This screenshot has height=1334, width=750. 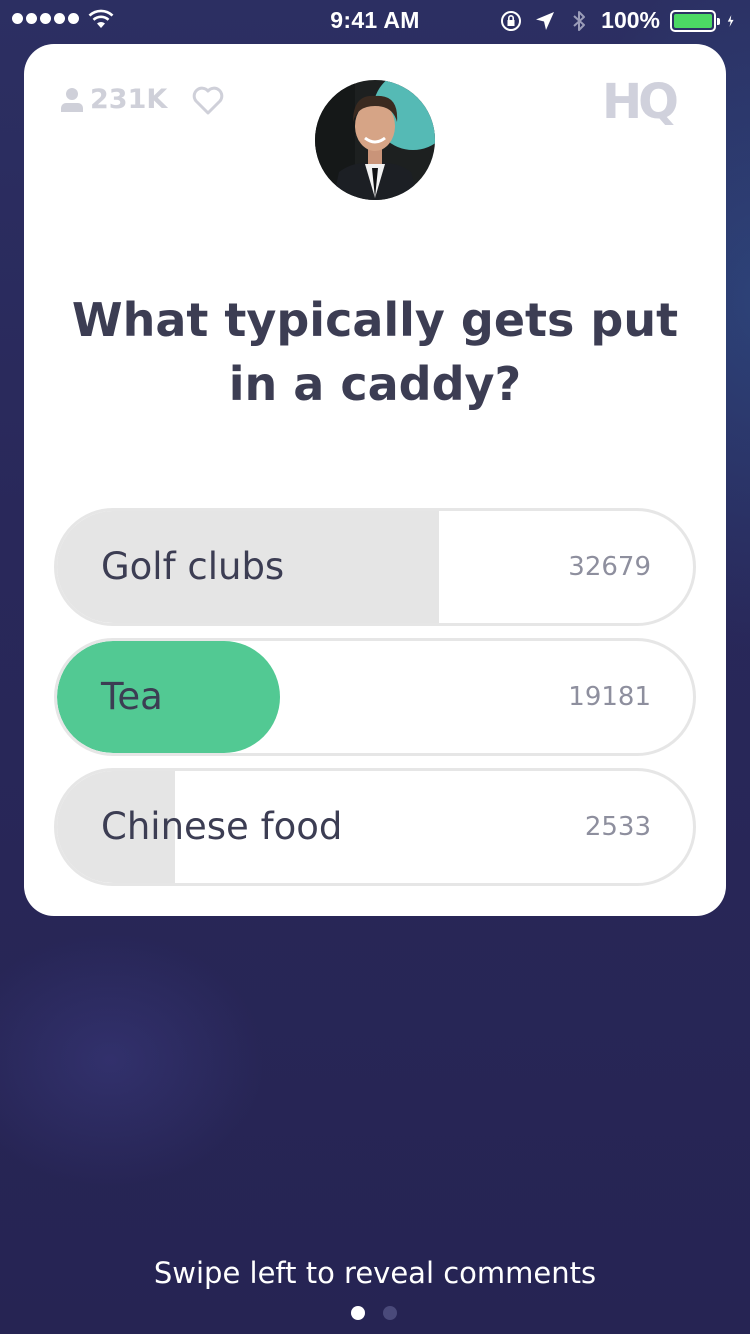 What do you see at coordinates (375, 1273) in the screenshot?
I see `swipe-hint: Swipe left to reveal comments` at bounding box center [375, 1273].